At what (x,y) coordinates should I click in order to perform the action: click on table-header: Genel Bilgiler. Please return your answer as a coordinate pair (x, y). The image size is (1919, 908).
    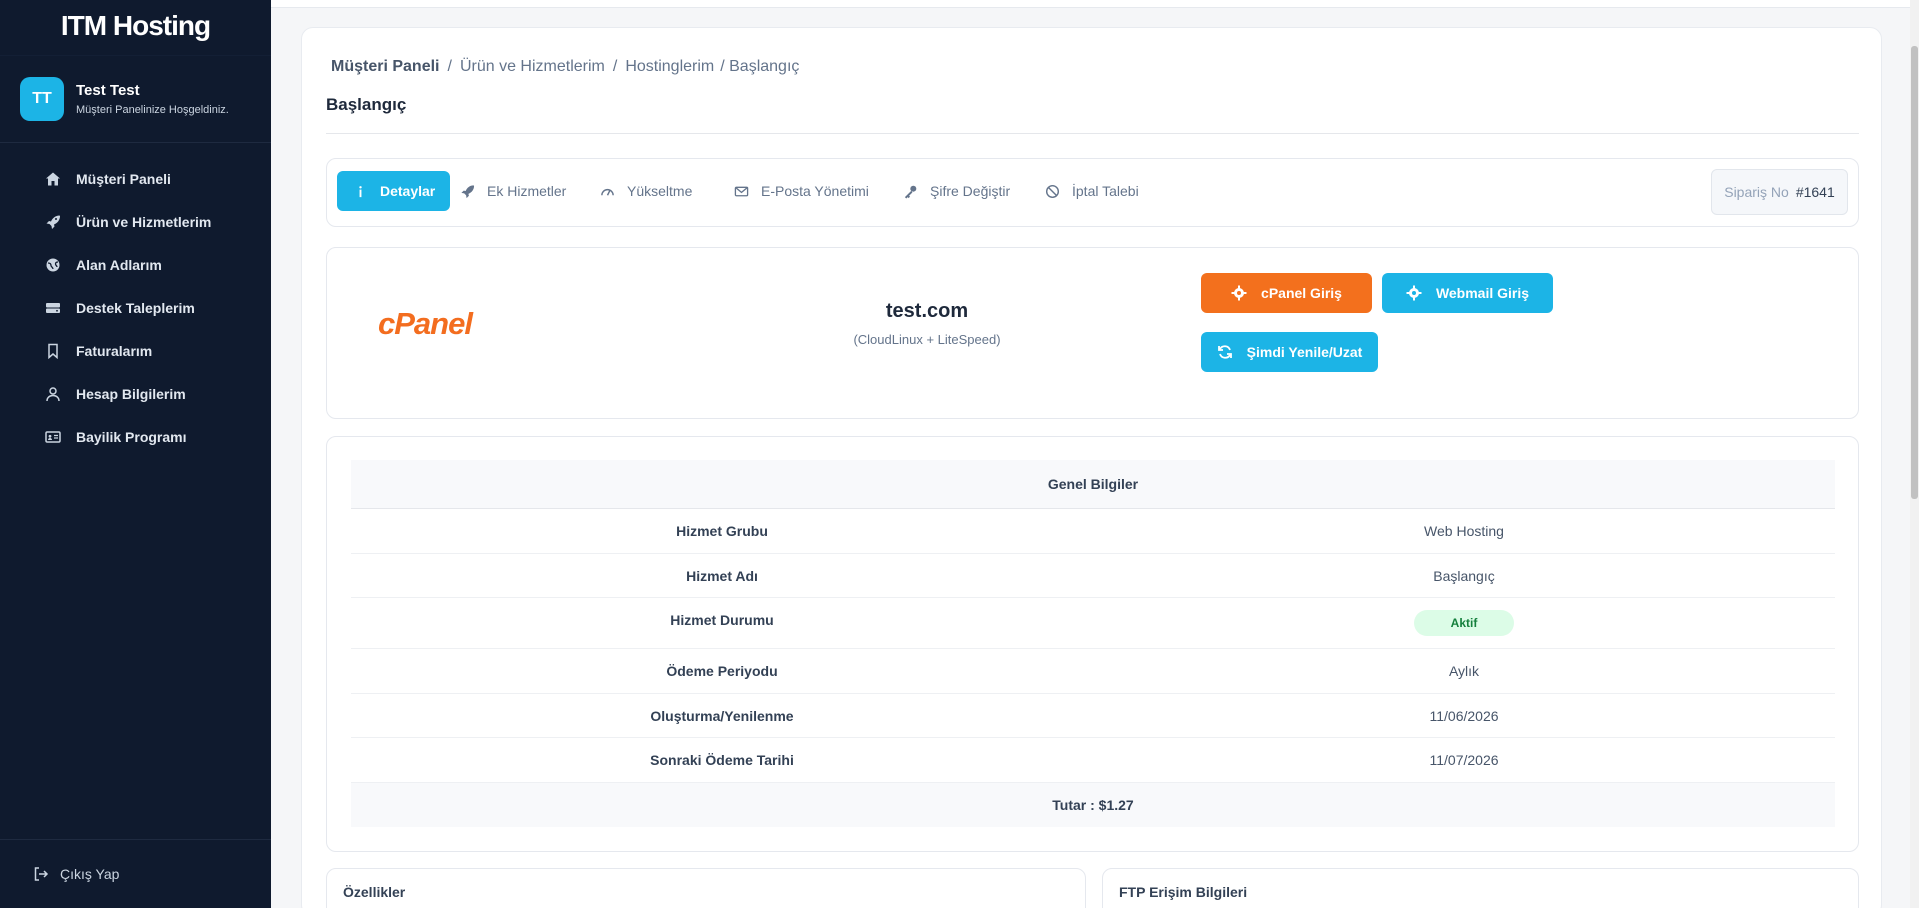
    Looking at the image, I should click on (1093, 484).